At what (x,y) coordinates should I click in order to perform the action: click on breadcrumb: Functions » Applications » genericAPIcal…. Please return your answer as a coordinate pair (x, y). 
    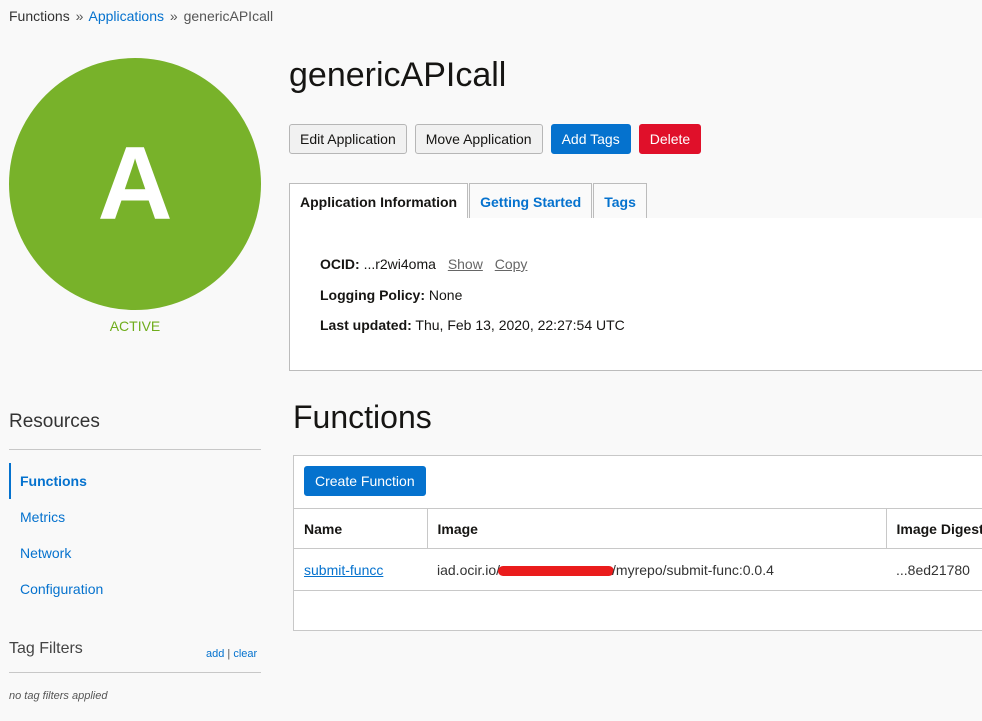
    Looking at the image, I should click on (141, 16).